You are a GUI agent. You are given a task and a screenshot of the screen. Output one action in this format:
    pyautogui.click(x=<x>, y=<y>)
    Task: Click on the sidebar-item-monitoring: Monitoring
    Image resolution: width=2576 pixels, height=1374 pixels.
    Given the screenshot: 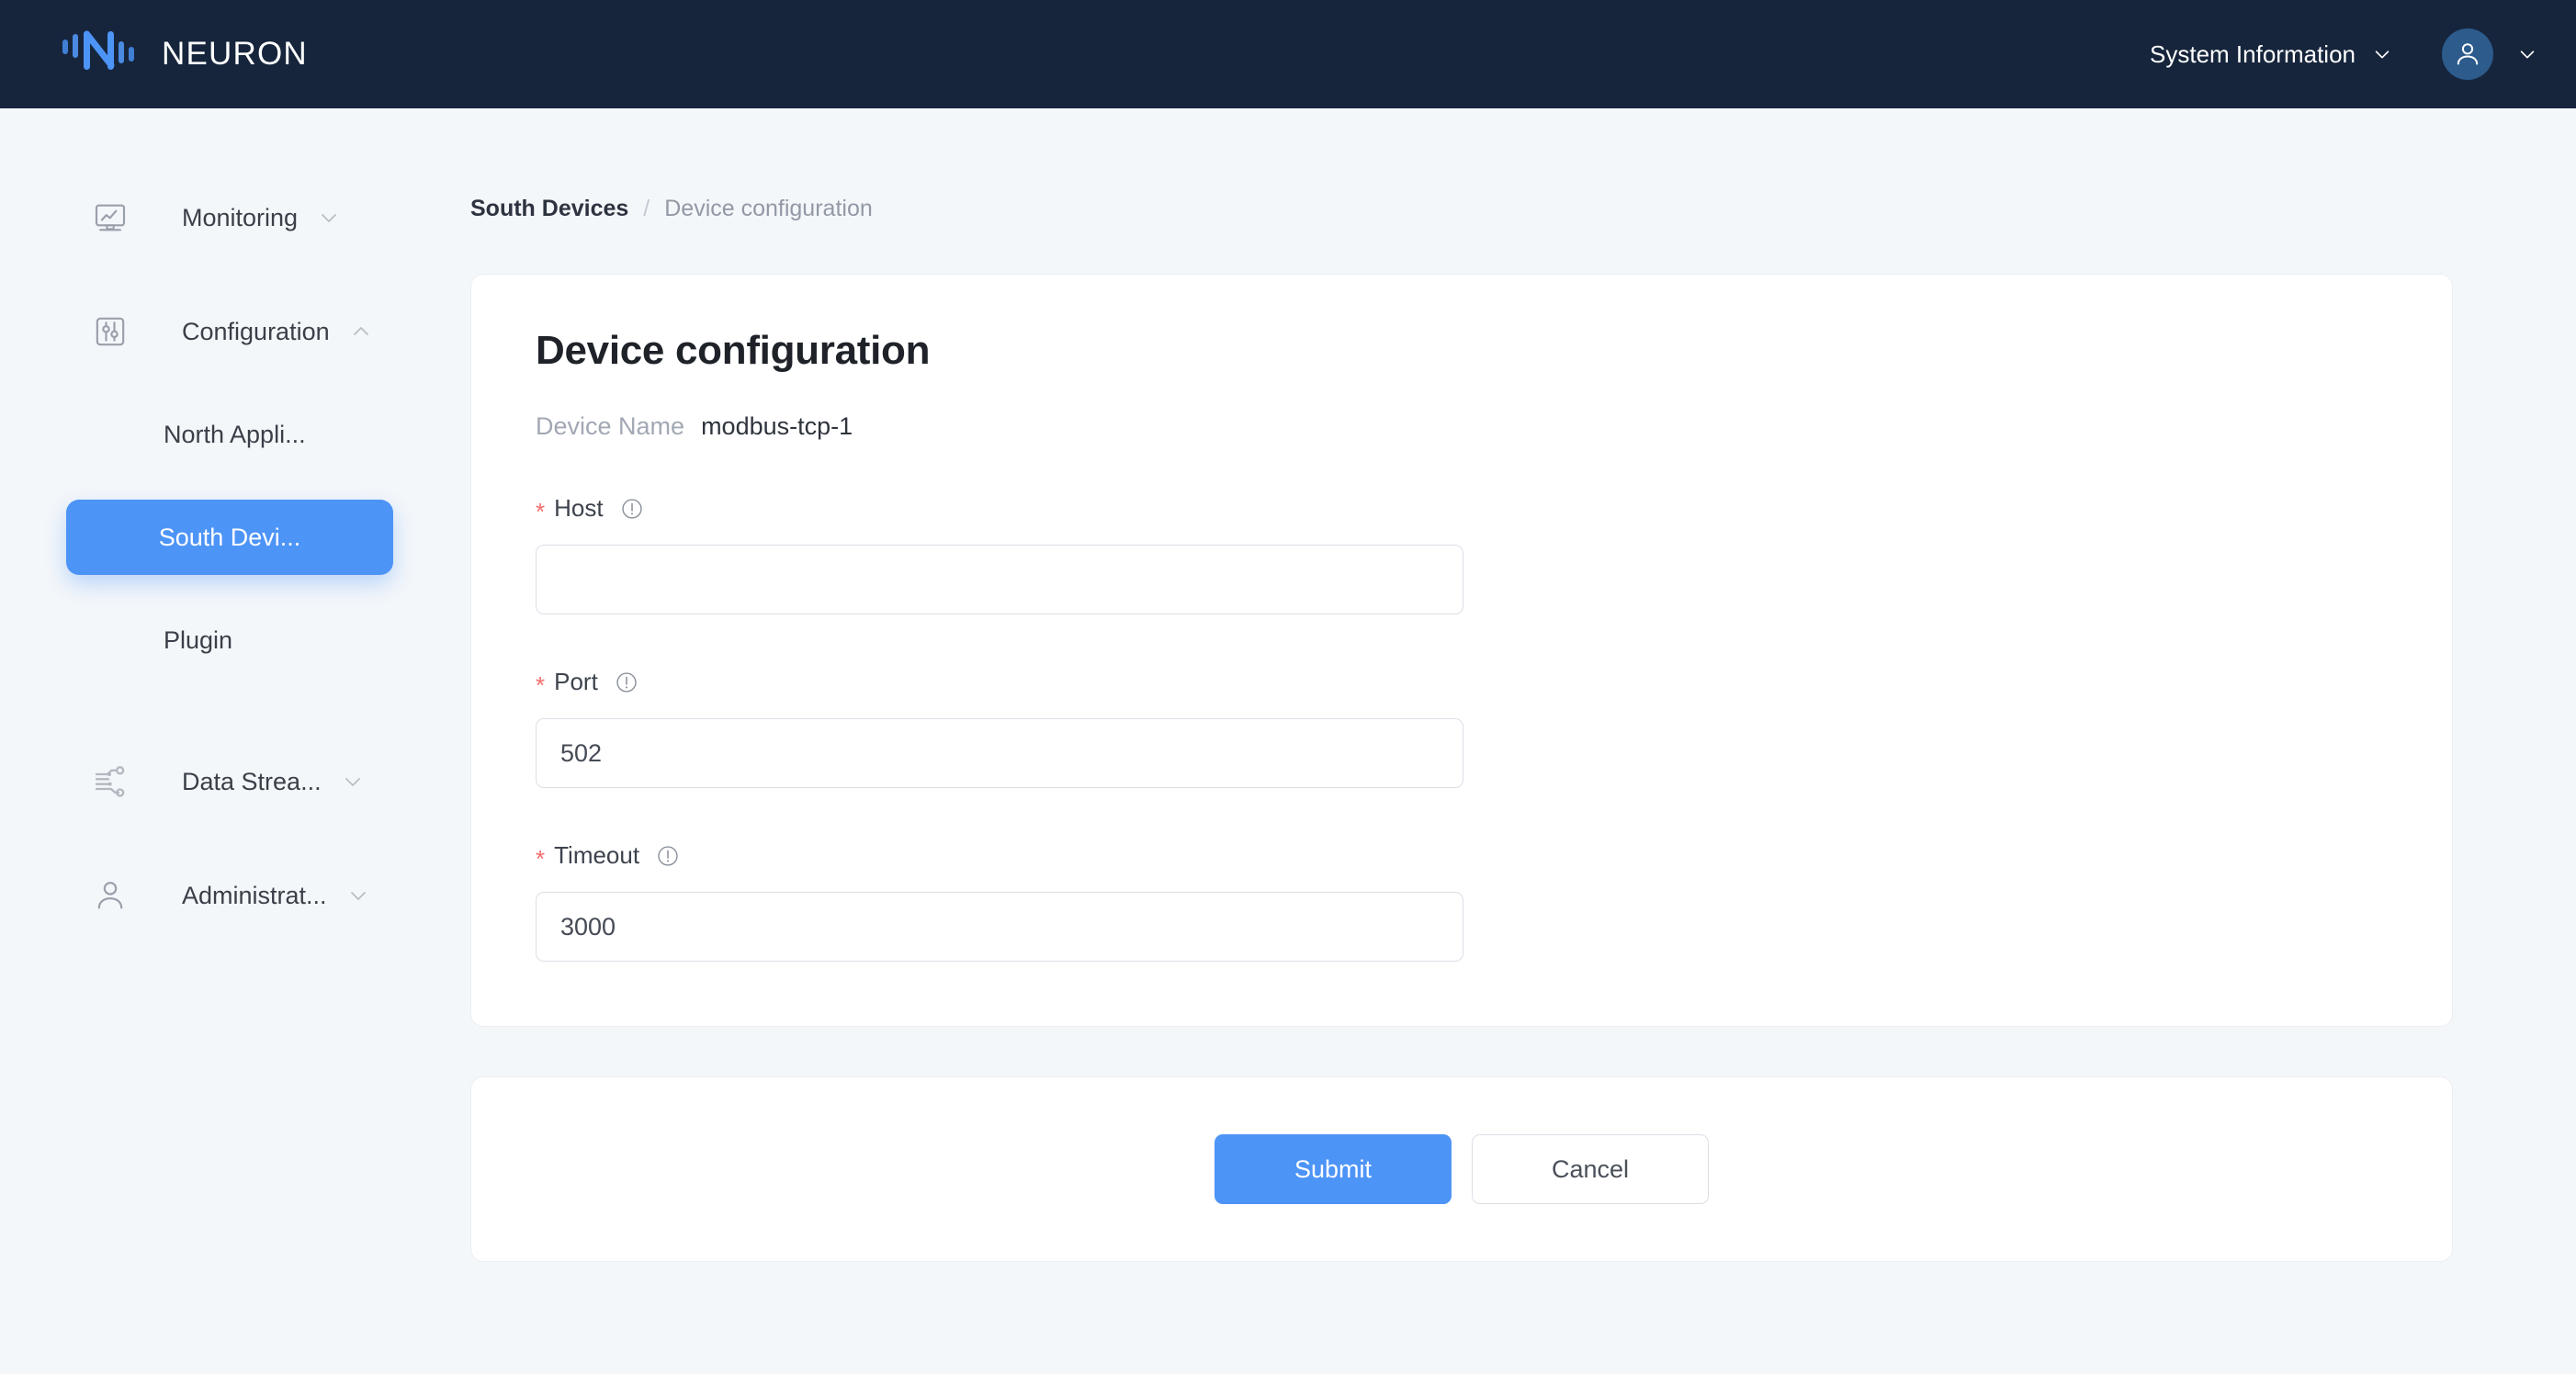 What is the action you would take?
    pyautogui.click(x=229, y=217)
    